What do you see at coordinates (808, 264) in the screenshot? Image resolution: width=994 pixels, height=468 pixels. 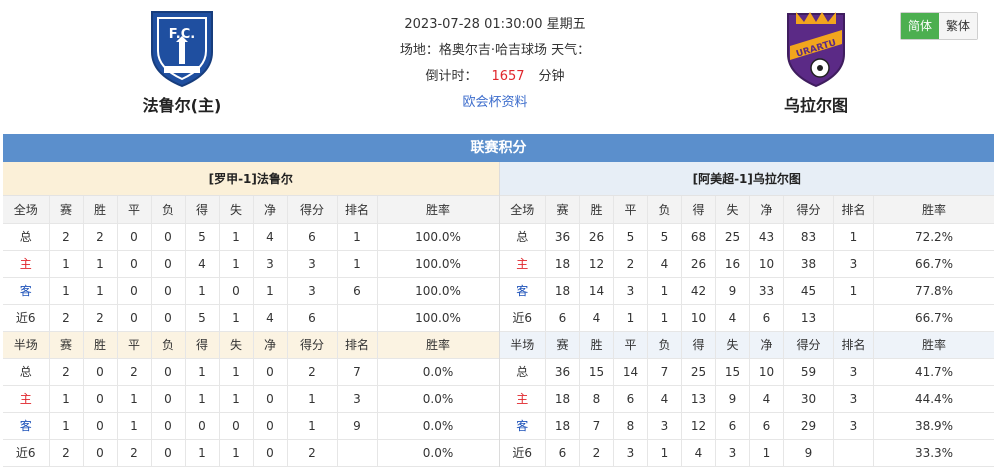 I see `table-cell: 38` at bounding box center [808, 264].